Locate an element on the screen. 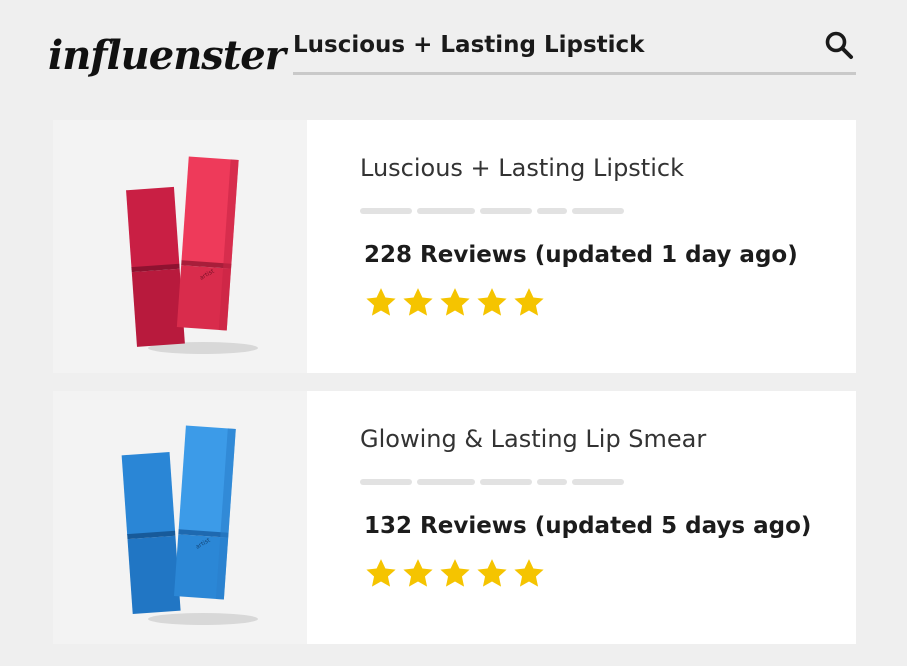 This screenshot has width=907, height=666. review-count: 132 Reviews (updated 5 days ago) is located at coordinates (587, 526).